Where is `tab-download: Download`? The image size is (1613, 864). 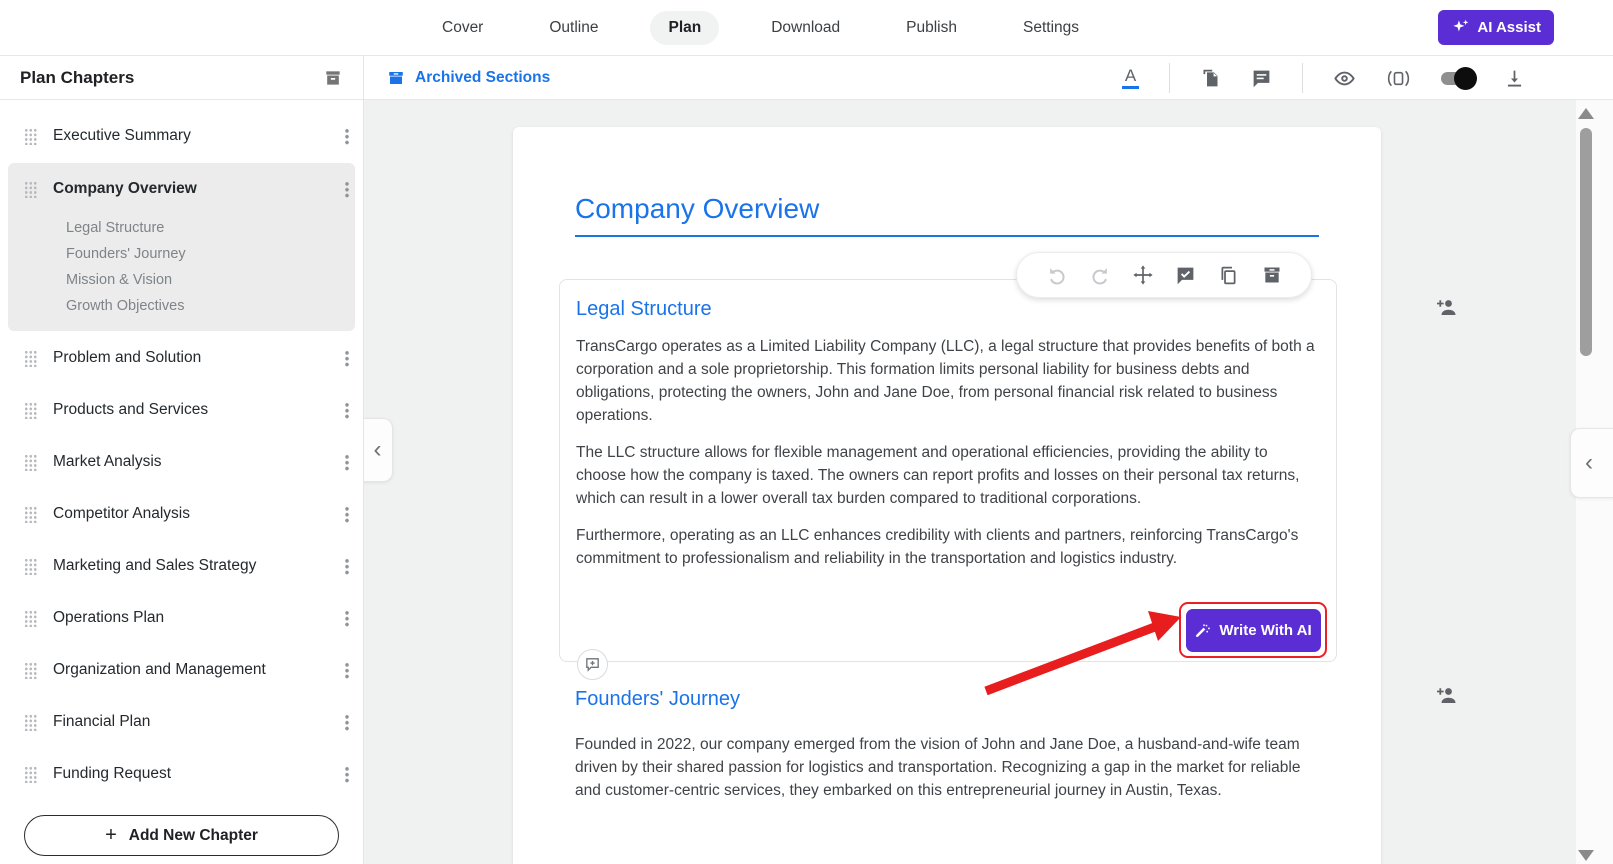 tab-download: Download is located at coordinates (805, 28).